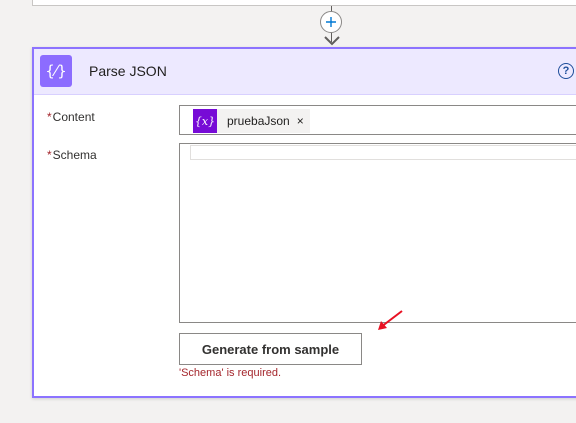 The image size is (576, 423). I want to click on schema-label: *Schema, so click(72, 155).